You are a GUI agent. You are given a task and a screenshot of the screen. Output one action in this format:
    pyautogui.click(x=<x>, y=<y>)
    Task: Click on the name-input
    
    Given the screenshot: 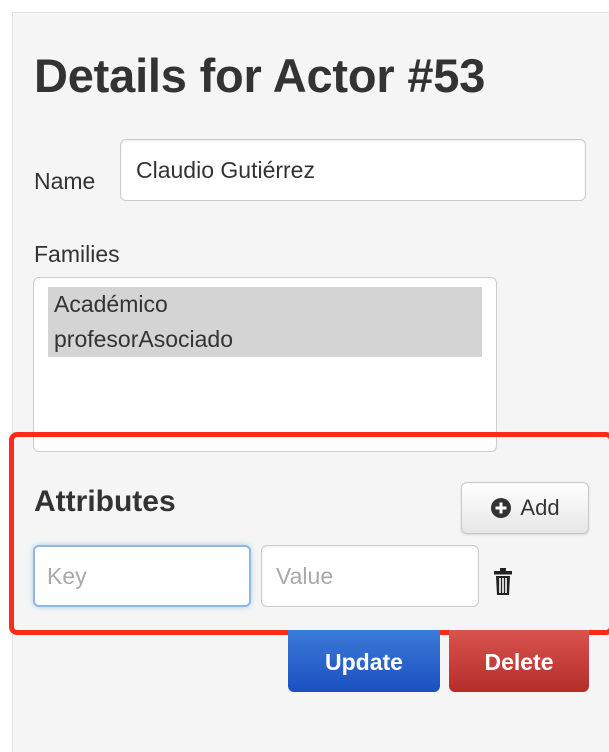 What is the action you would take?
    pyautogui.click(x=353, y=170)
    